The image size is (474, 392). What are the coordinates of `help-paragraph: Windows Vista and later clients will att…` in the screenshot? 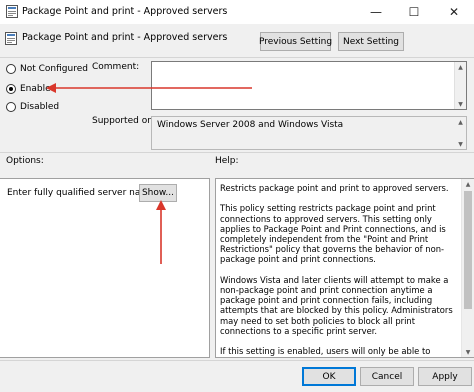 It's located at (336, 305).